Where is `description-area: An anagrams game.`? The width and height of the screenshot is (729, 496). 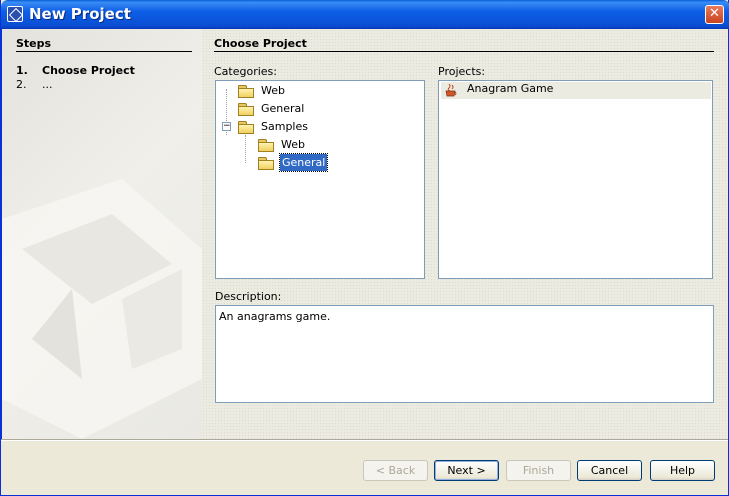 description-area: An anagrams game. is located at coordinates (464, 354).